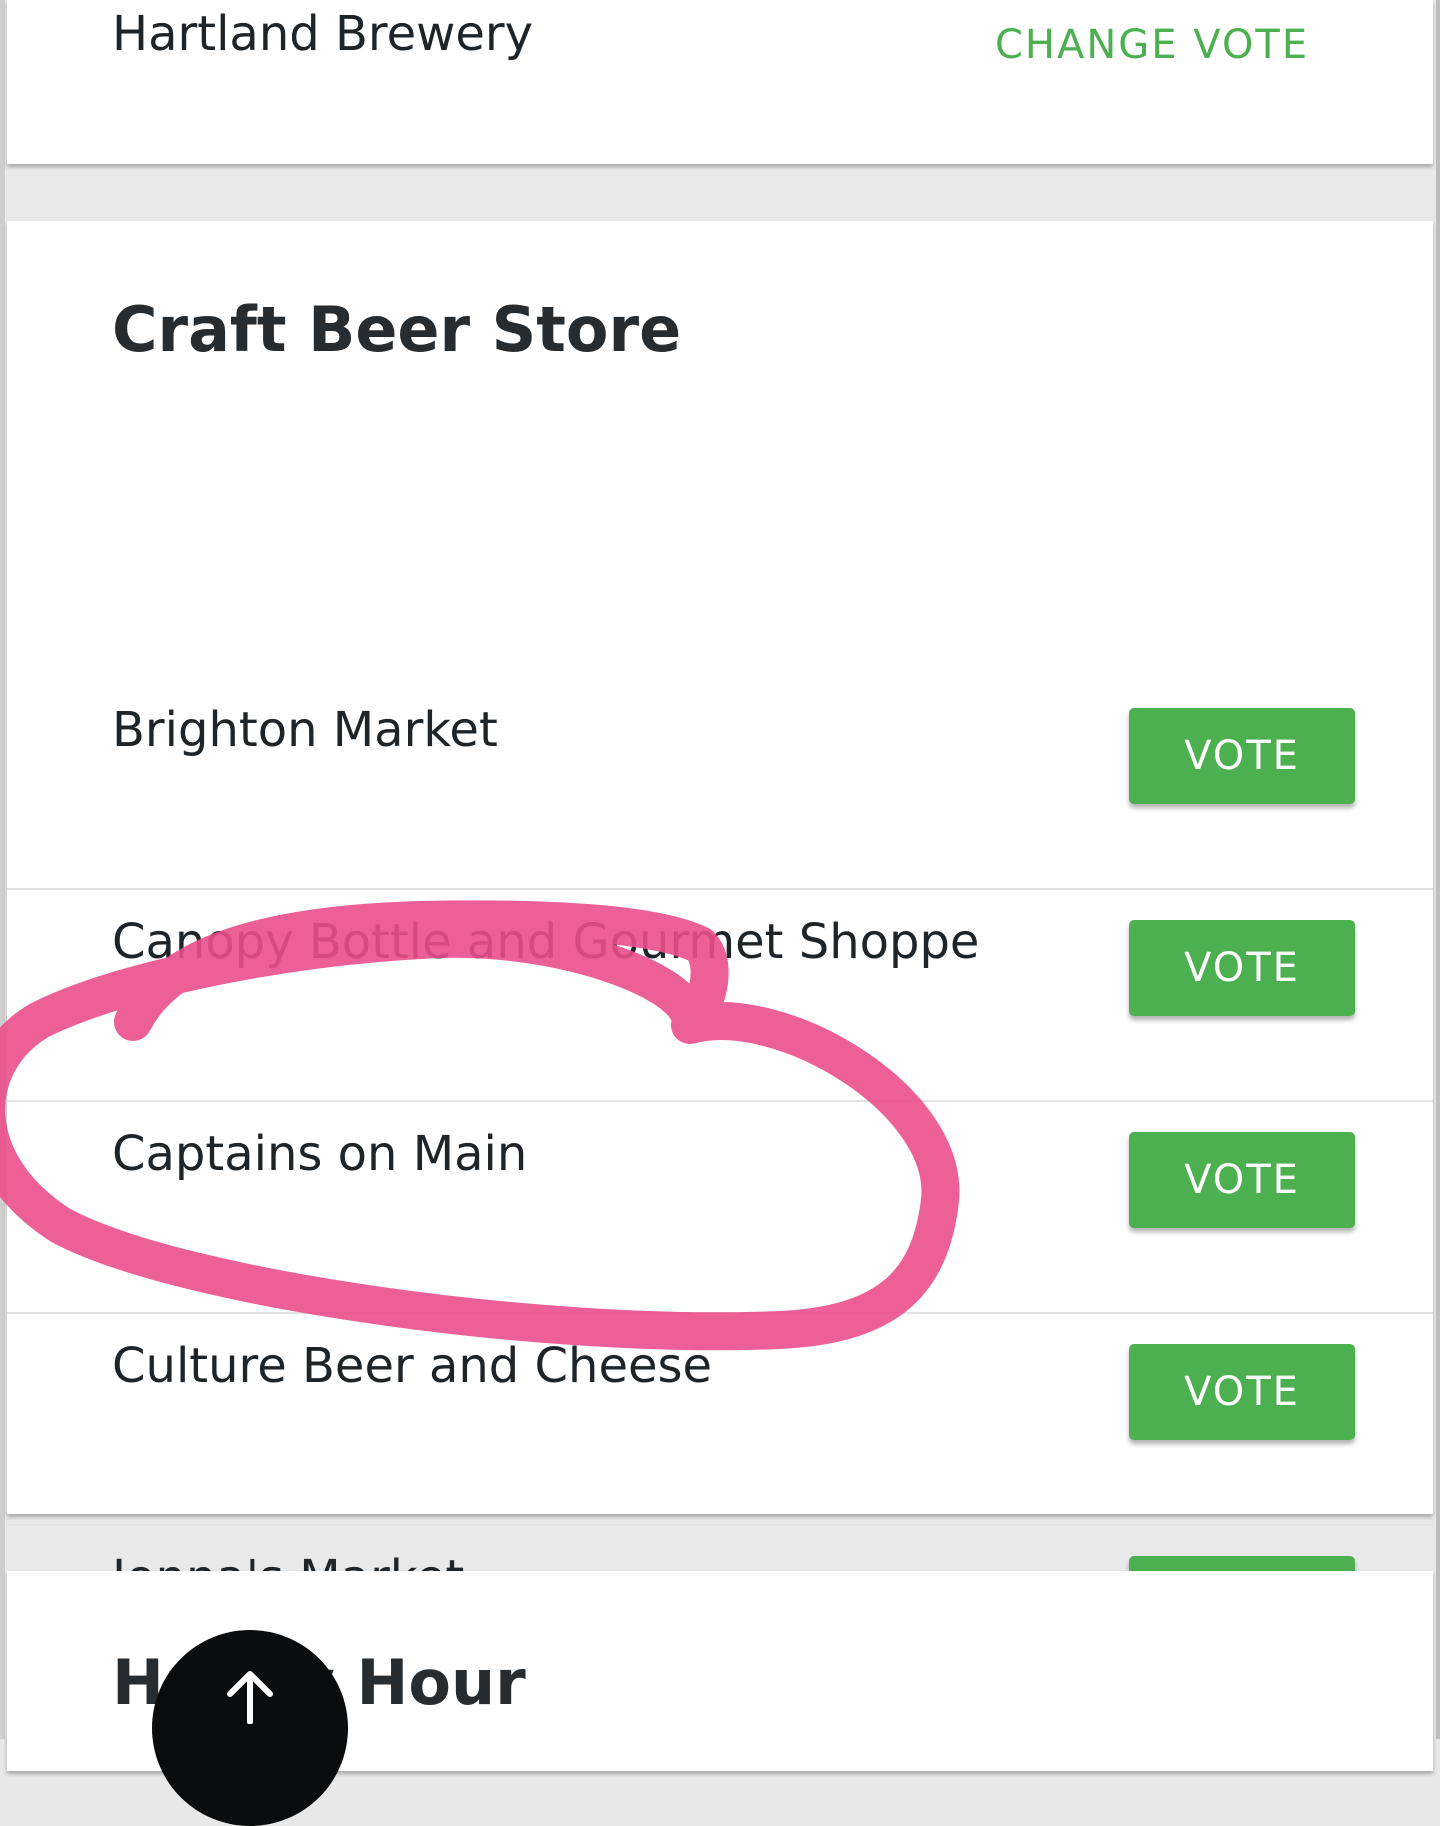 The image size is (1440, 1826). What do you see at coordinates (720, 1208) in the screenshot?
I see `list-item: Captains on Main VOTE` at bounding box center [720, 1208].